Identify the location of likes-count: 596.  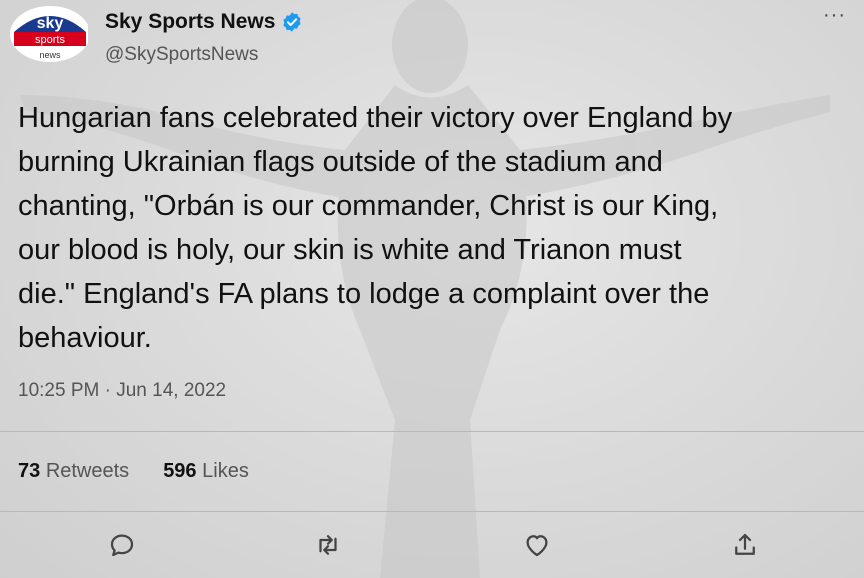
(180, 471).